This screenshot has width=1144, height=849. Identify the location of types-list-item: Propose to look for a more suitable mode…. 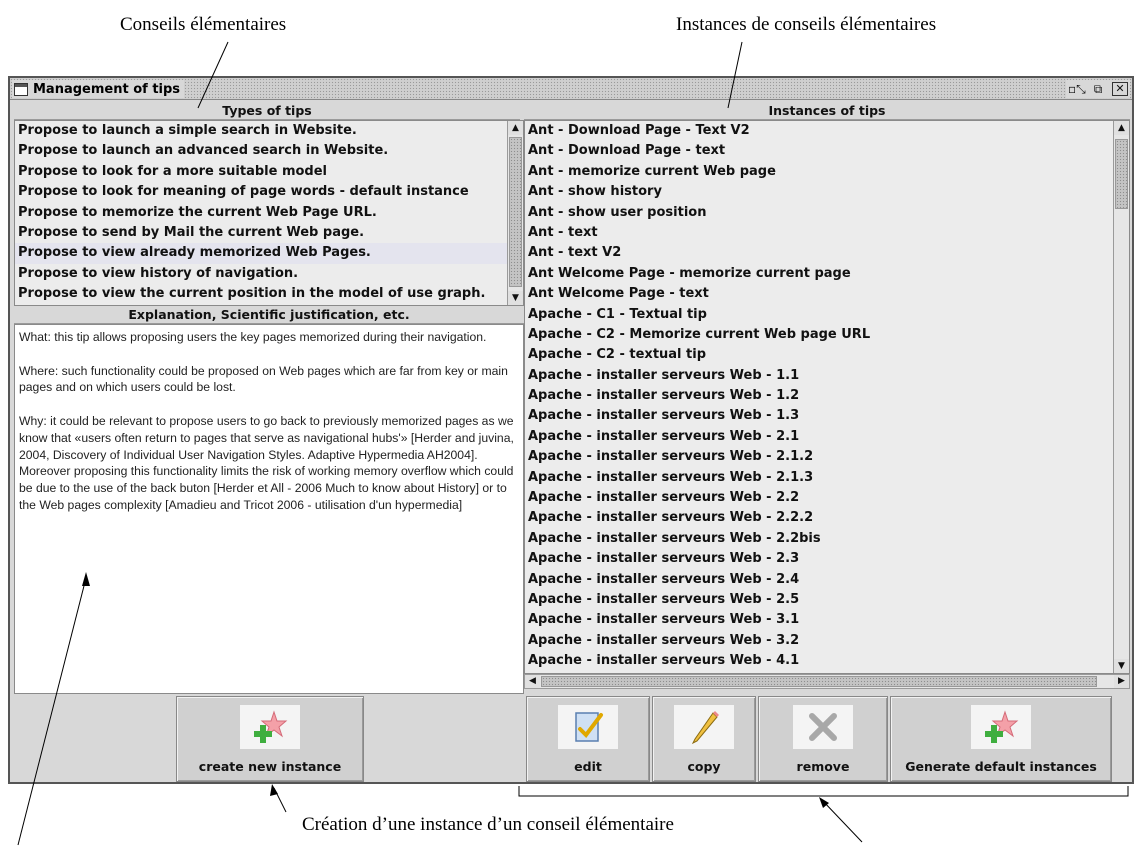
(269, 172).